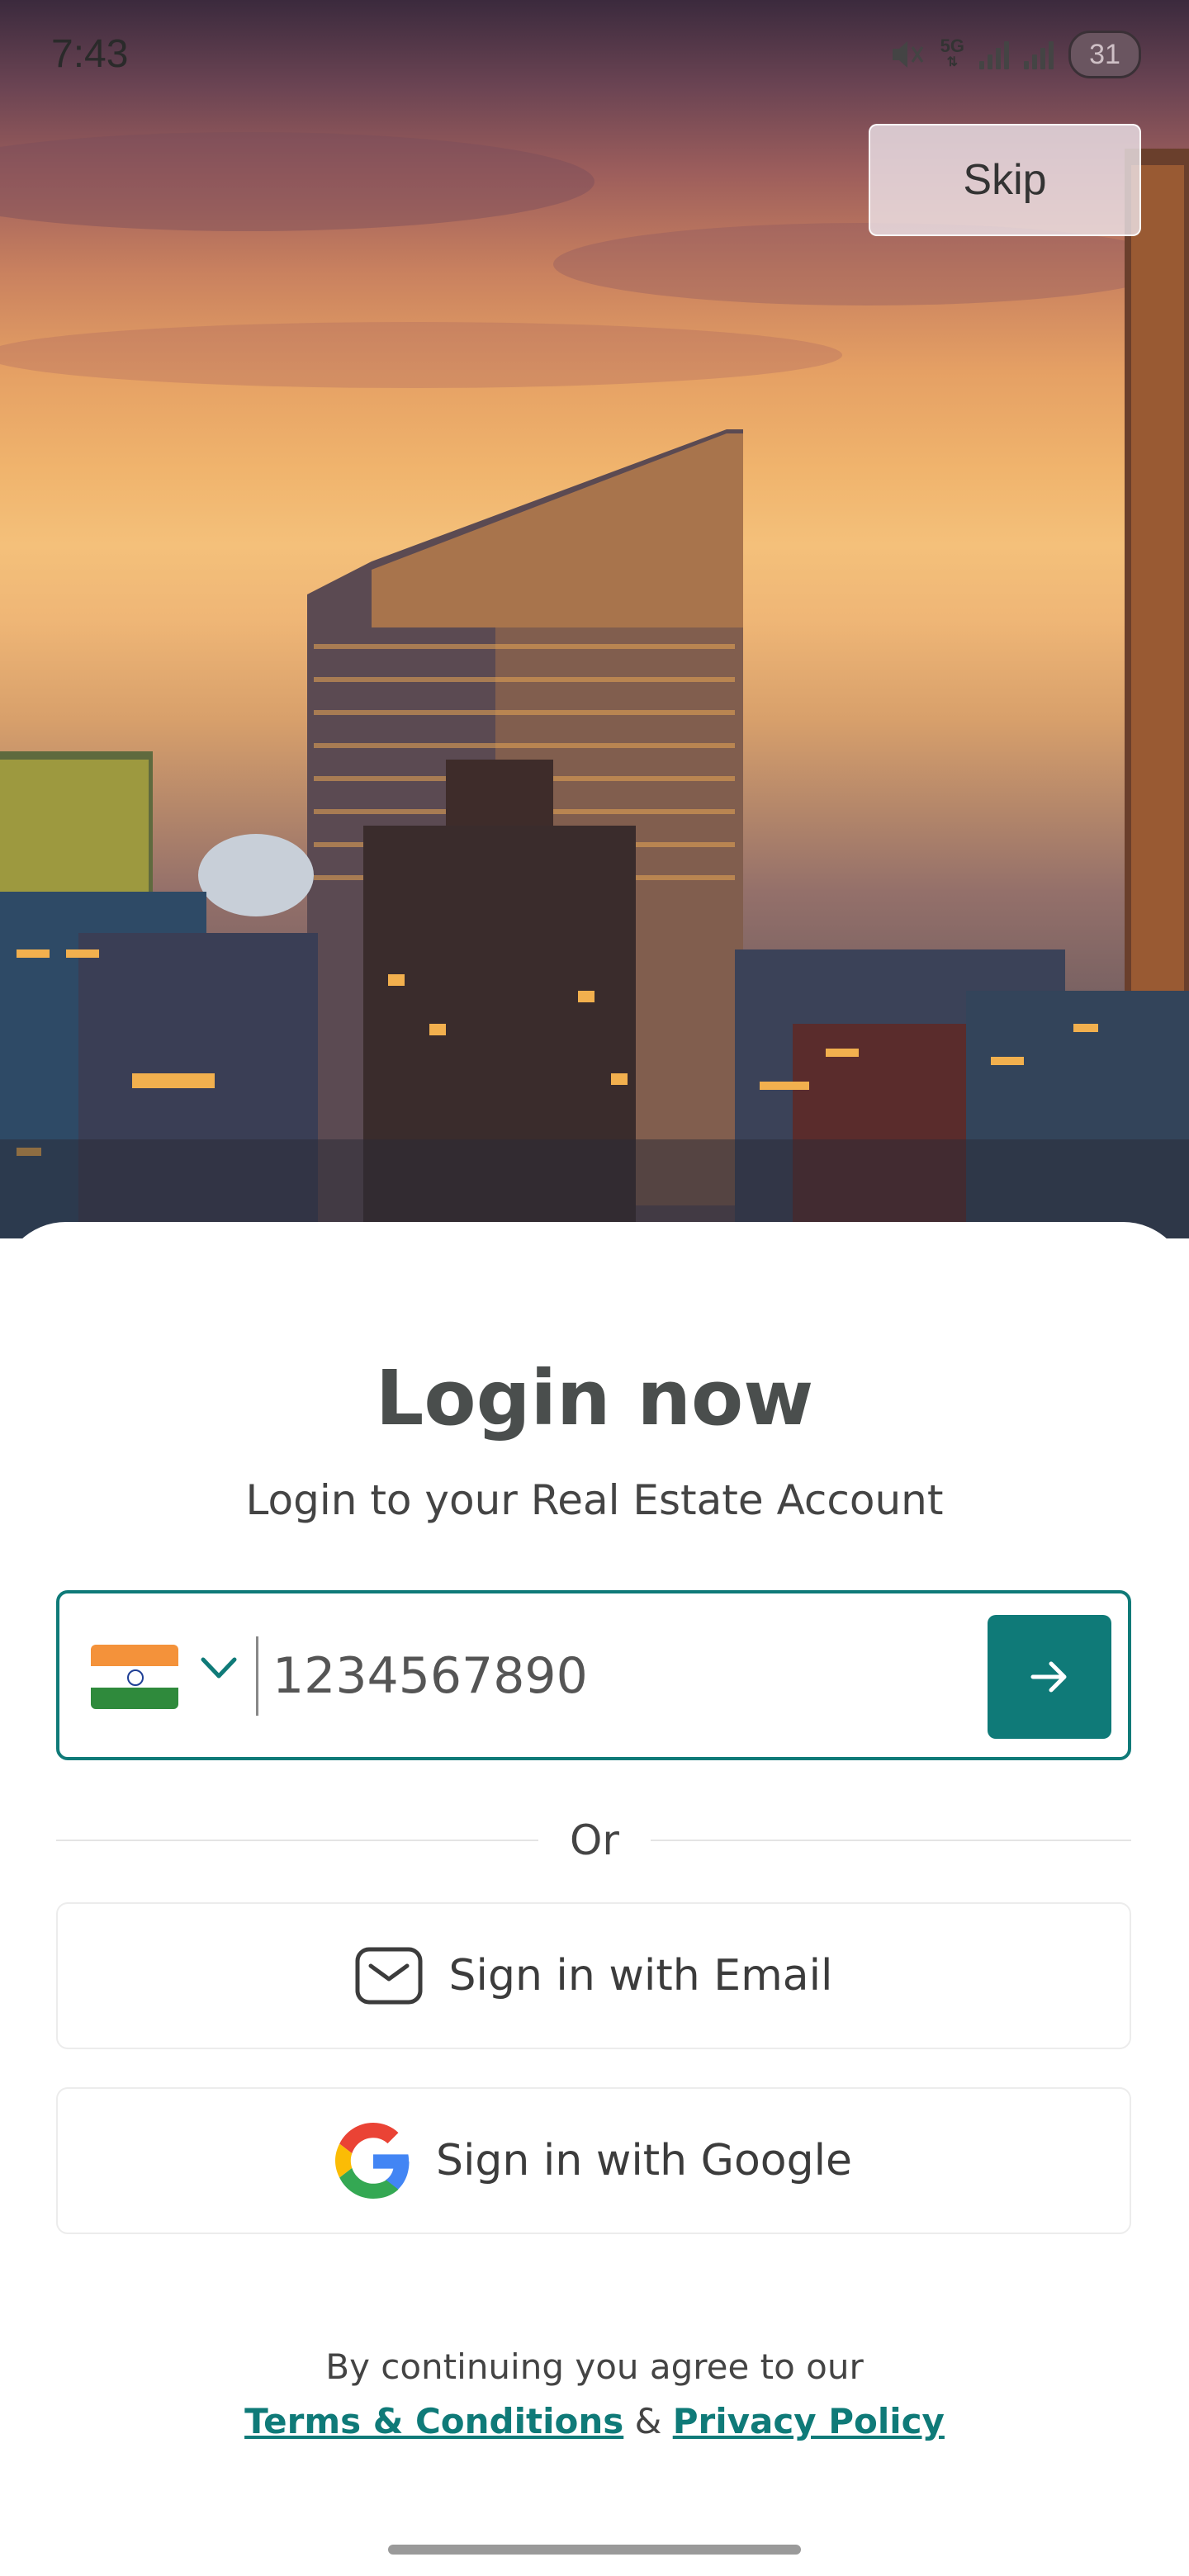 Image resolution: width=1189 pixels, height=2576 pixels. What do you see at coordinates (809, 2421) in the screenshot?
I see `privacy-link: Privacy Policy` at bounding box center [809, 2421].